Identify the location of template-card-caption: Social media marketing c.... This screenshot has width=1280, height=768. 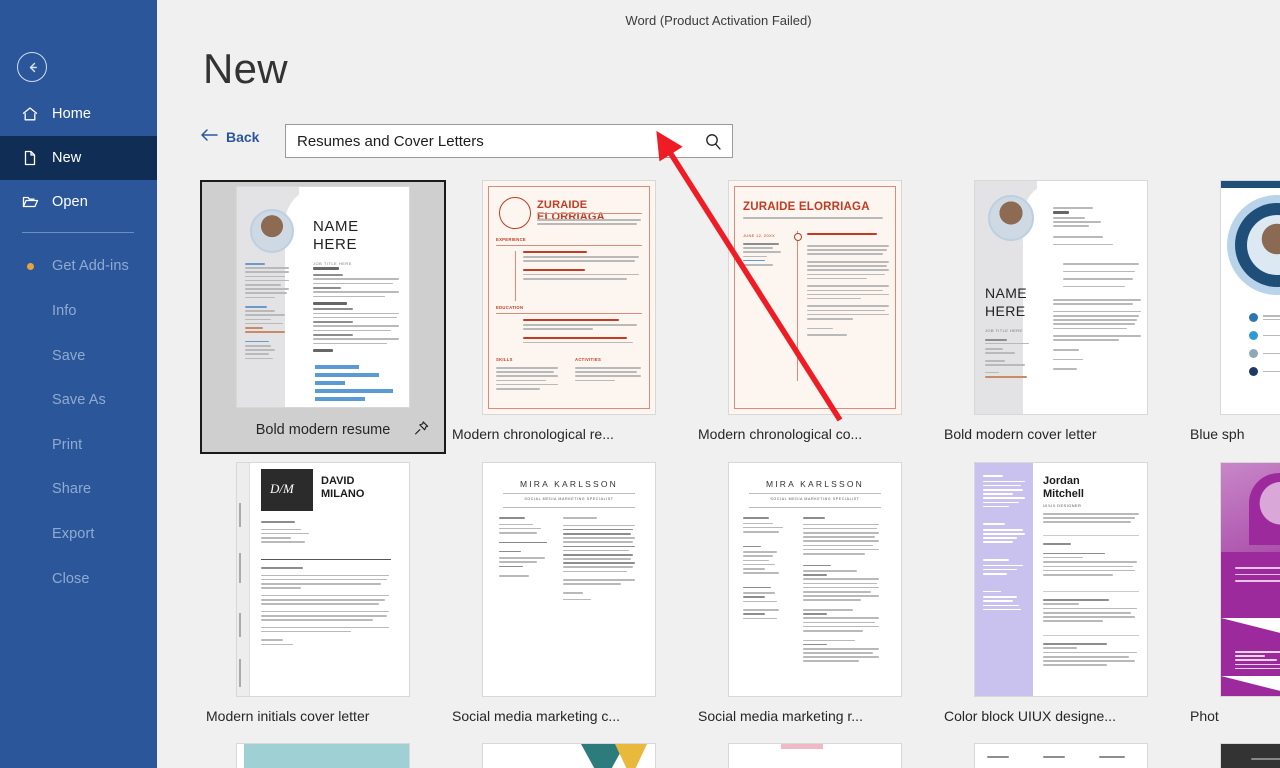
(569, 716).